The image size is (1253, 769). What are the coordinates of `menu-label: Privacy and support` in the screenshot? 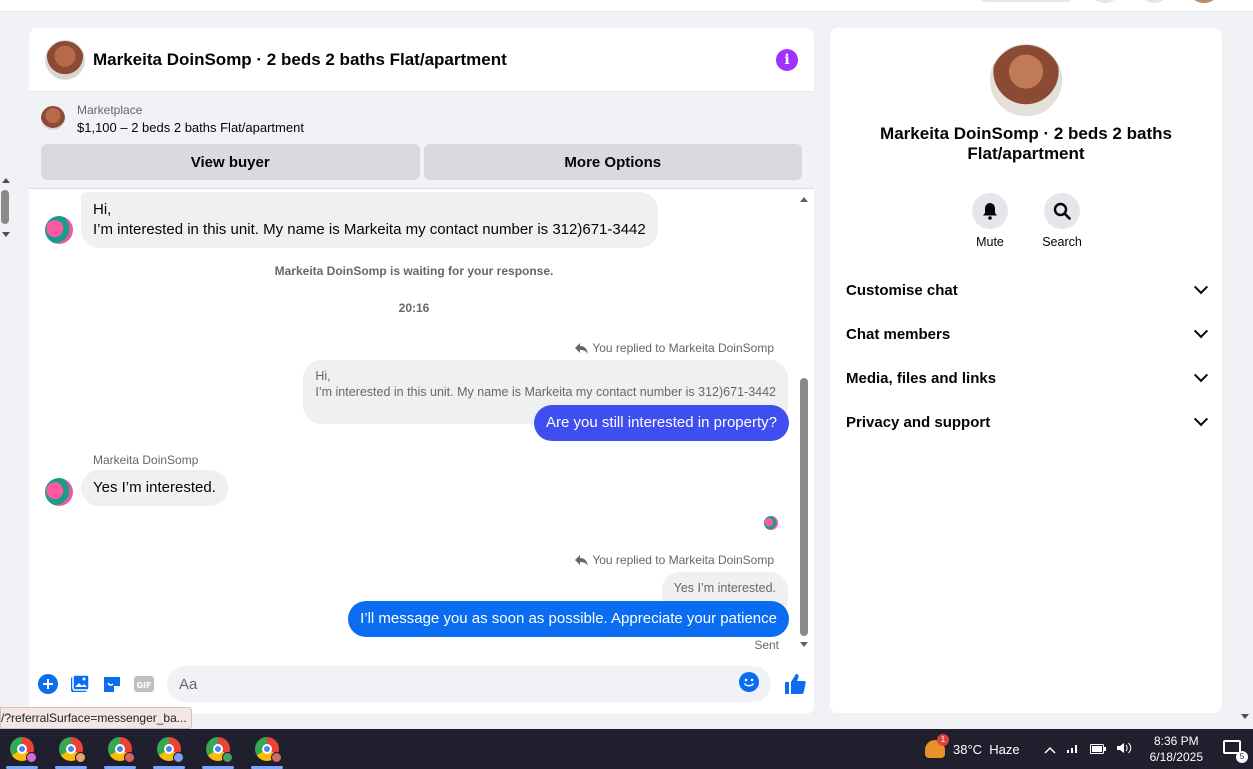 It's located at (918, 422).